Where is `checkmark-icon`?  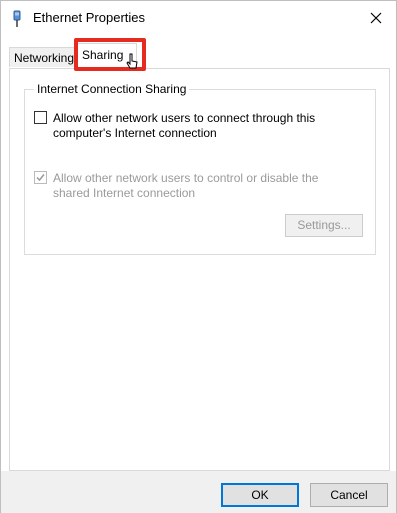 checkmark-icon is located at coordinates (40, 178).